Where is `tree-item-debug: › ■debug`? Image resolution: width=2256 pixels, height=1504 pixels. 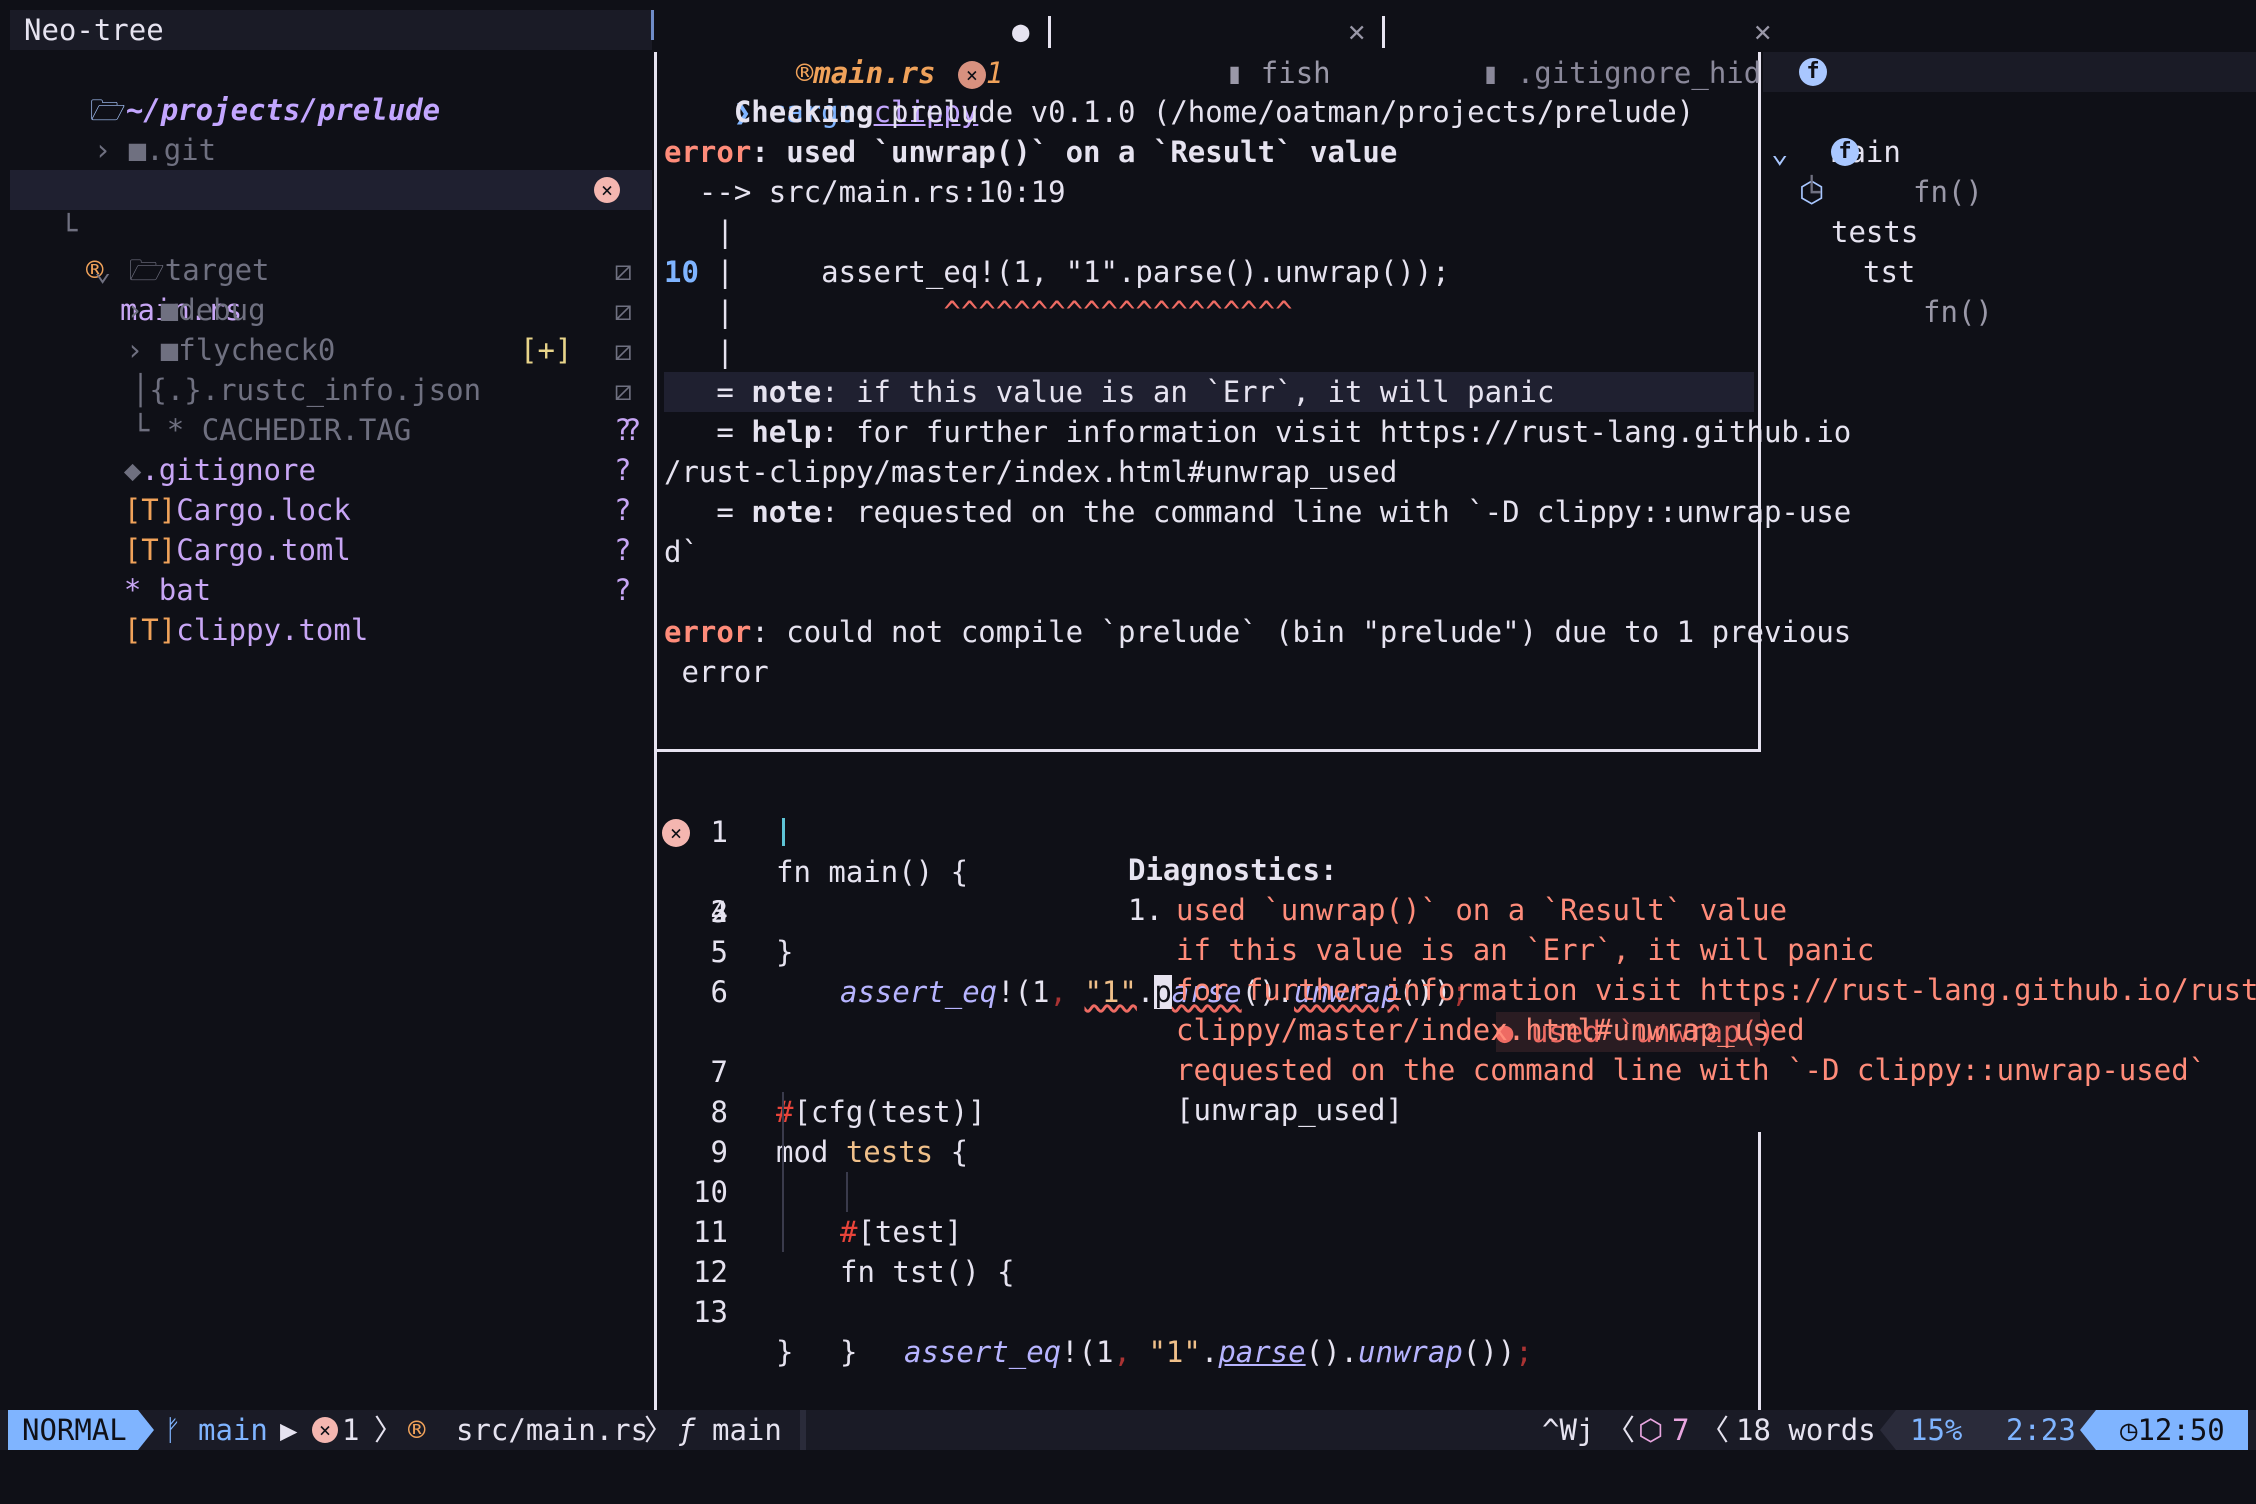 tree-item-debug: › ■debug is located at coordinates (382, 288).